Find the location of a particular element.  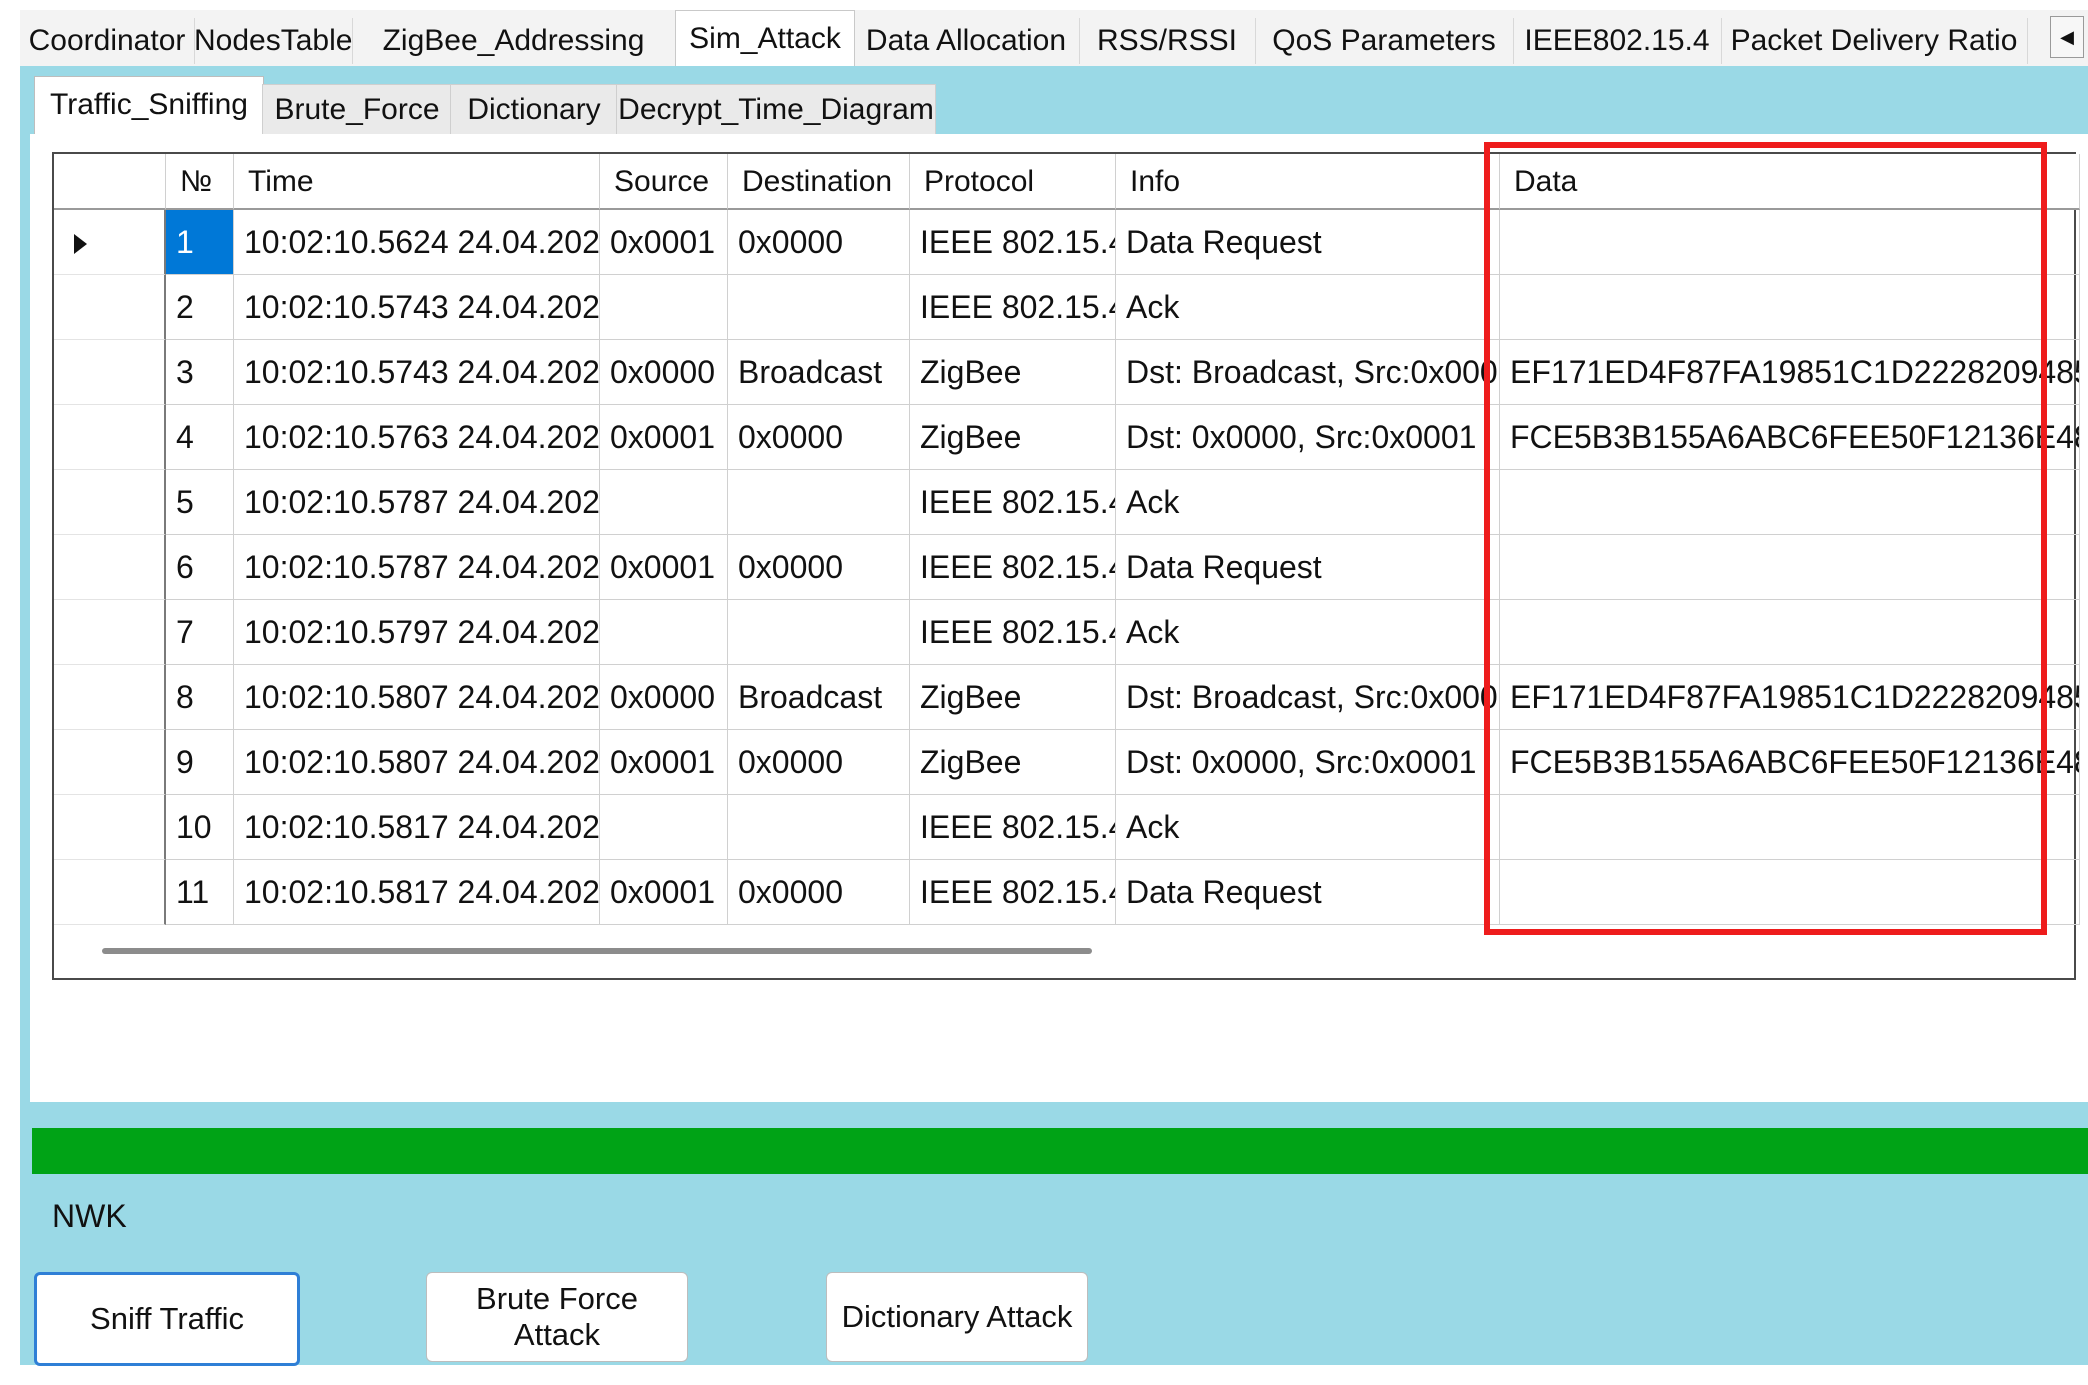

tab-qos-parameters: QoS Parameters is located at coordinates (1384, 41).